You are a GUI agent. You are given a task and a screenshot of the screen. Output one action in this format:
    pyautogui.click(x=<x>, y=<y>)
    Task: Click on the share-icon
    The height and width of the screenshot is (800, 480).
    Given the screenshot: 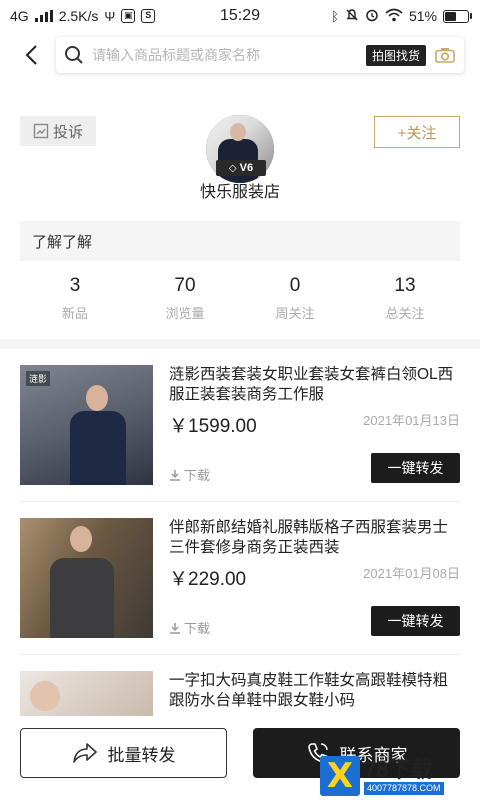 What is the action you would take?
    pyautogui.click(x=84, y=753)
    